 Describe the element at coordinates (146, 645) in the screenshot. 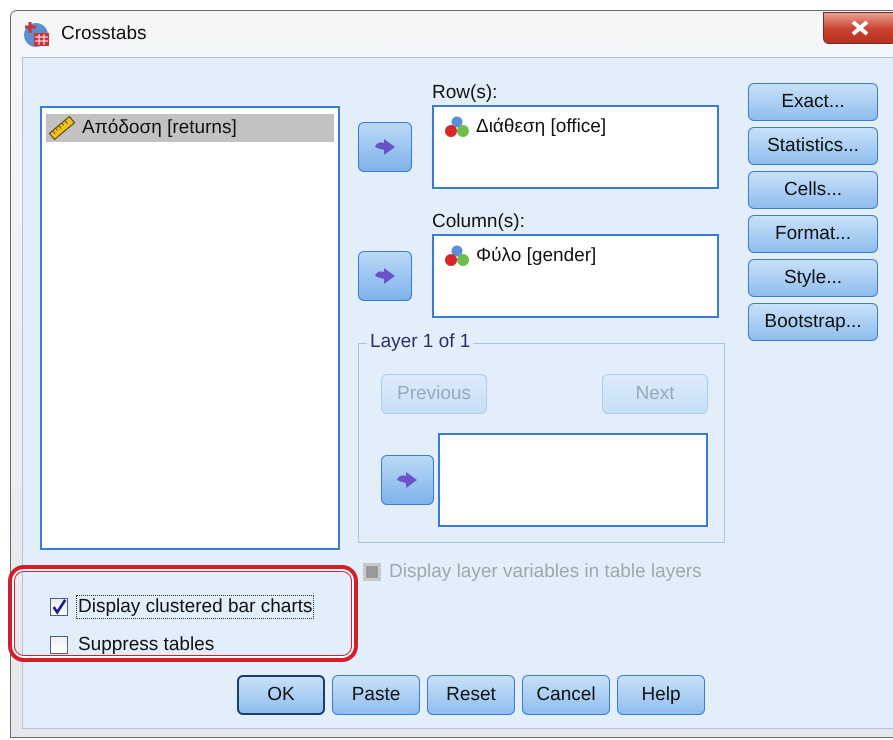

I see `checkbox-label: Suppress tables` at that location.